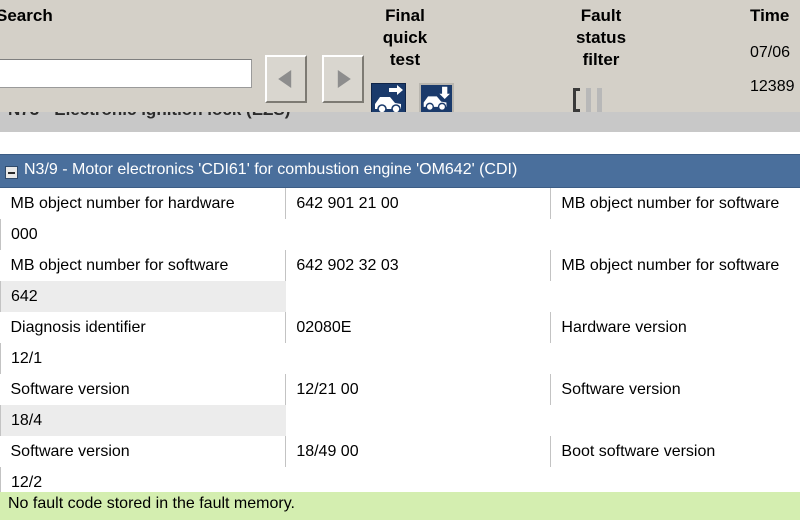  Describe the element at coordinates (675, 327) in the screenshot. I see `row-label-right: Hardware version` at that location.